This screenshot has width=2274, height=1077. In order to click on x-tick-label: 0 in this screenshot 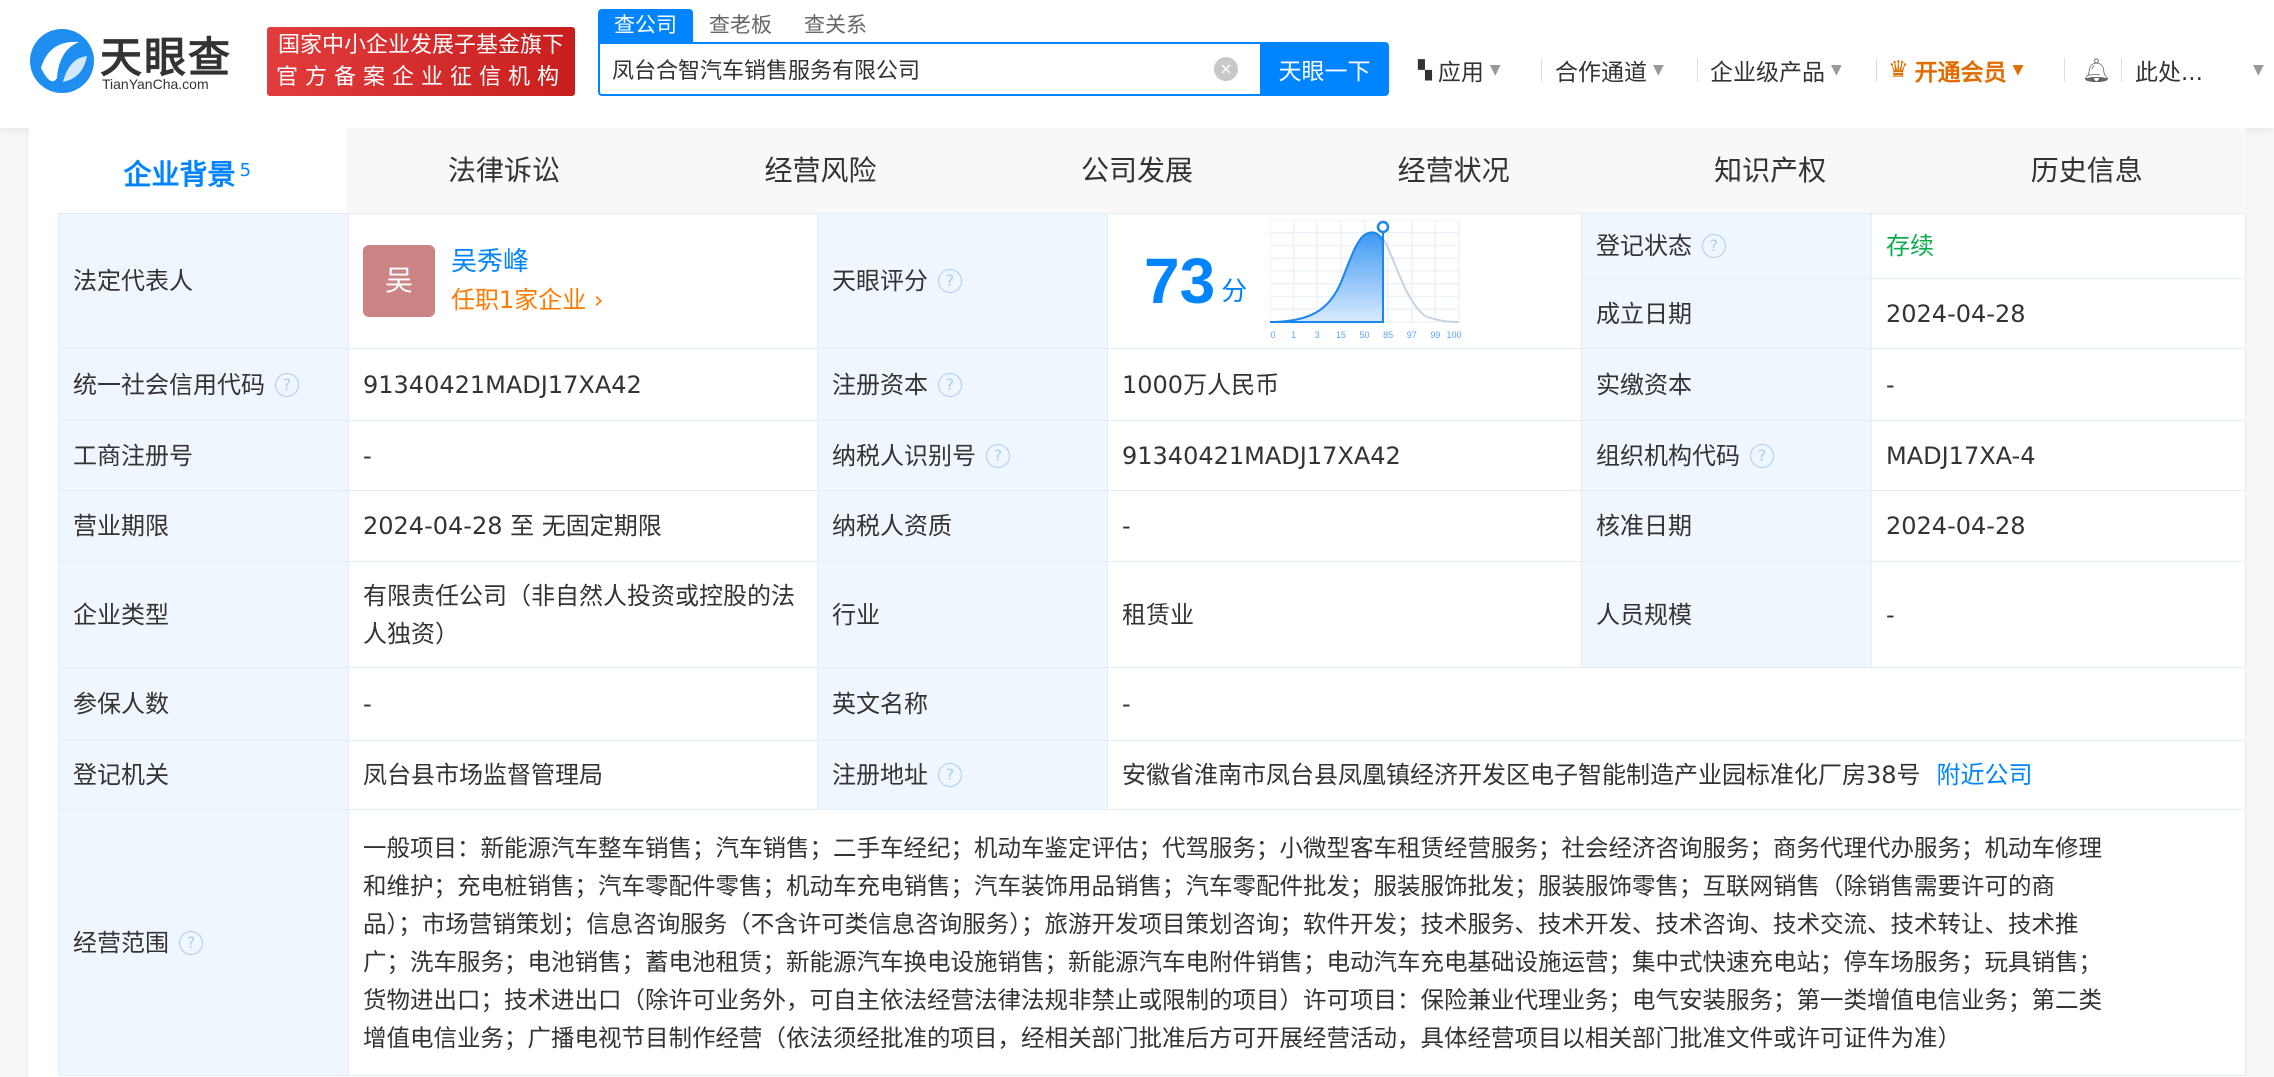, I will do `click(1272, 335)`.